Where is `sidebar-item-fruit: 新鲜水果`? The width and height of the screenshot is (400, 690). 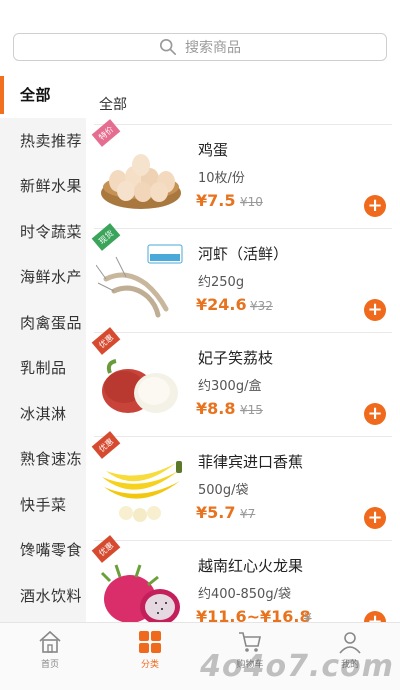
sidebar-item-fruit: 新鲜水果 is located at coordinates (43, 186).